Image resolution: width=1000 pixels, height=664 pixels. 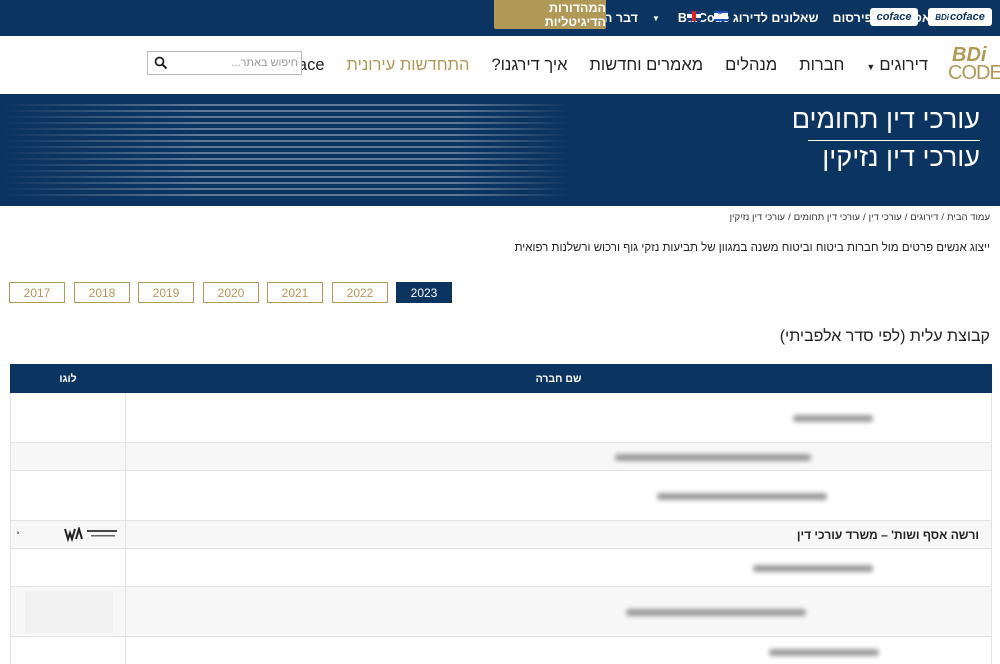 What do you see at coordinates (424, 292) in the screenshot?
I see `year-tab-2023: 2023` at bounding box center [424, 292].